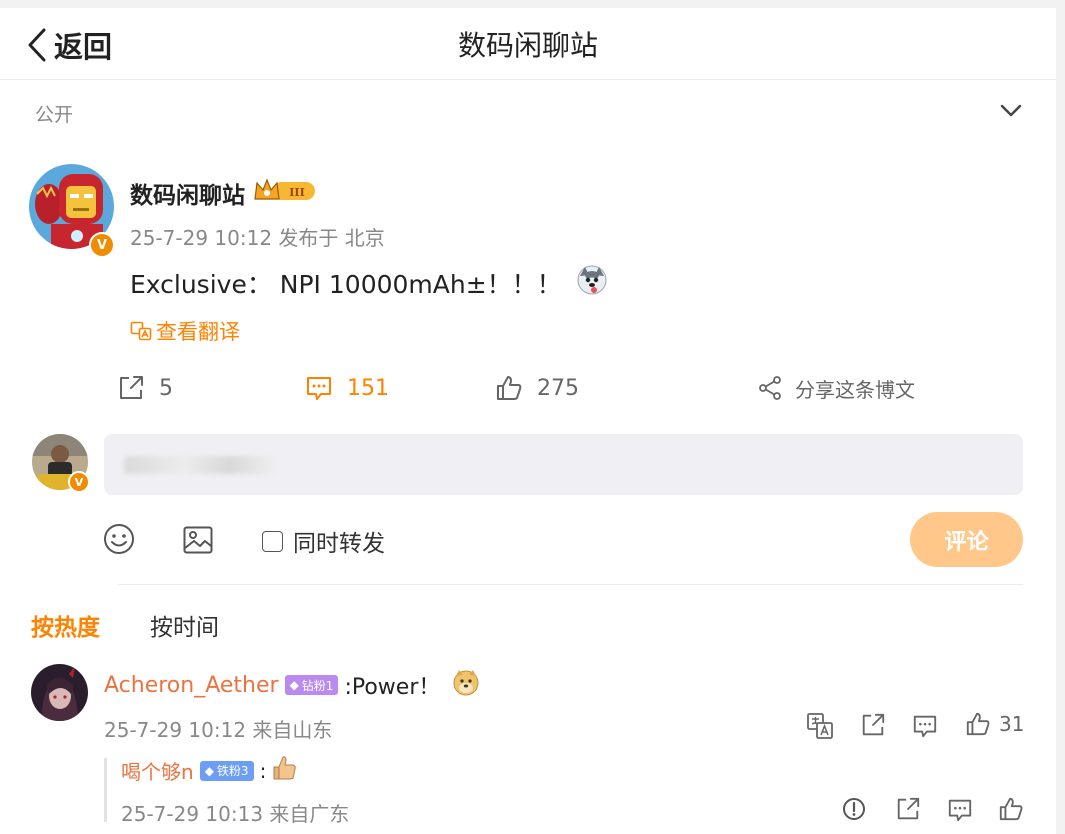  I want to click on top-bar: 返回 数码闲聊站, so click(528, 44).